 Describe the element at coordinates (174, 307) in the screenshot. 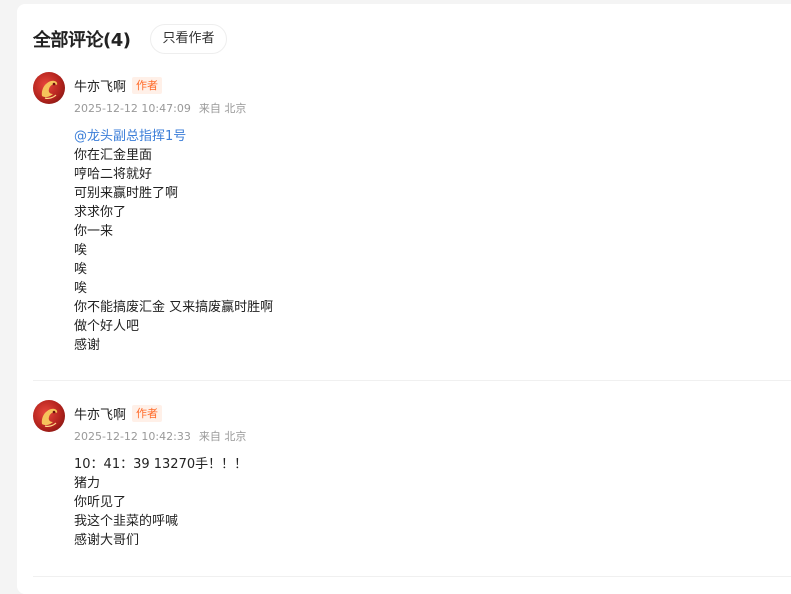

I see `comment-line: 你不能搞废汇金 又来搞废赢时胜啊` at that location.